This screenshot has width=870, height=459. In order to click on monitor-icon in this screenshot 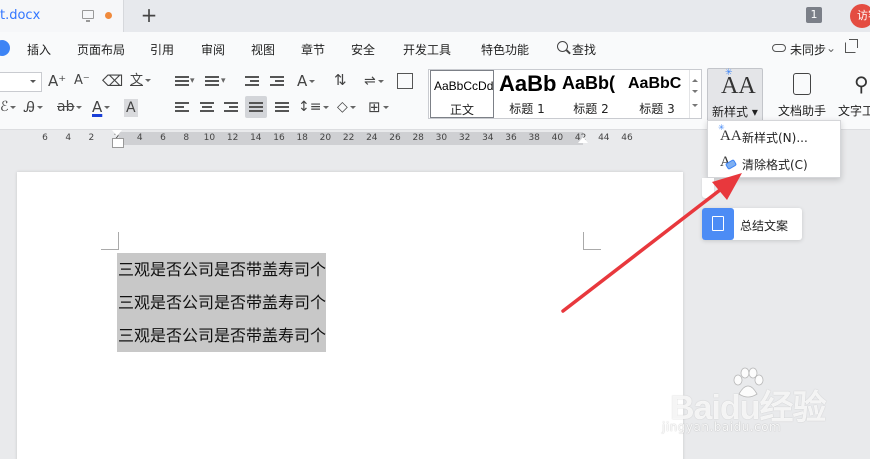, I will do `click(88, 16)`.